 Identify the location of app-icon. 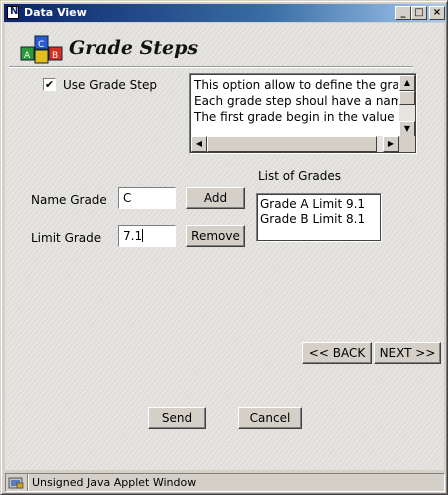
(13, 12).